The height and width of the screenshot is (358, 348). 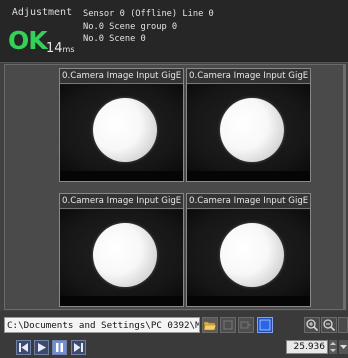 I want to click on pause-icon, so click(x=59, y=347).